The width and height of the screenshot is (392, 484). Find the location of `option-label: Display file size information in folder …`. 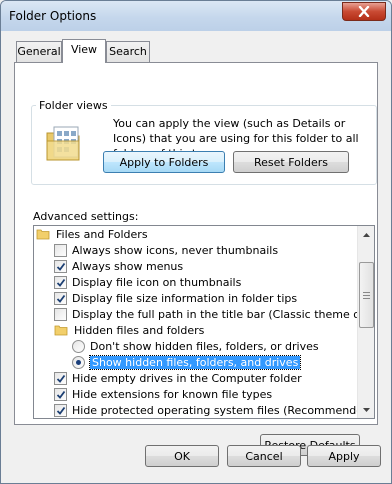

option-label: Display file size information in folder … is located at coordinates (185, 298).